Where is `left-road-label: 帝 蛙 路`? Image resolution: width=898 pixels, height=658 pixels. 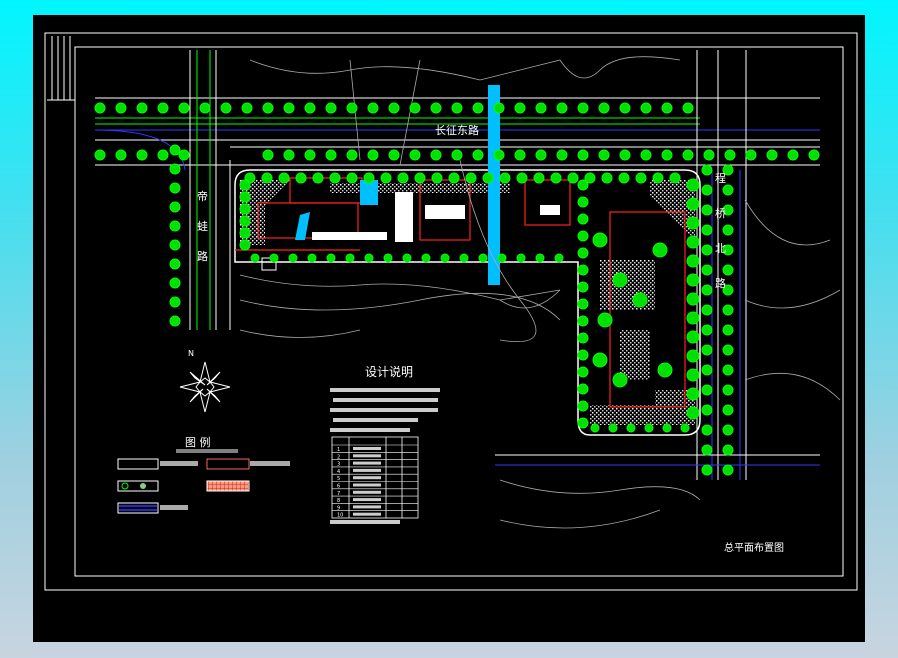 left-road-label: 帝 蛙 路 is located at coordinates (202, 226).